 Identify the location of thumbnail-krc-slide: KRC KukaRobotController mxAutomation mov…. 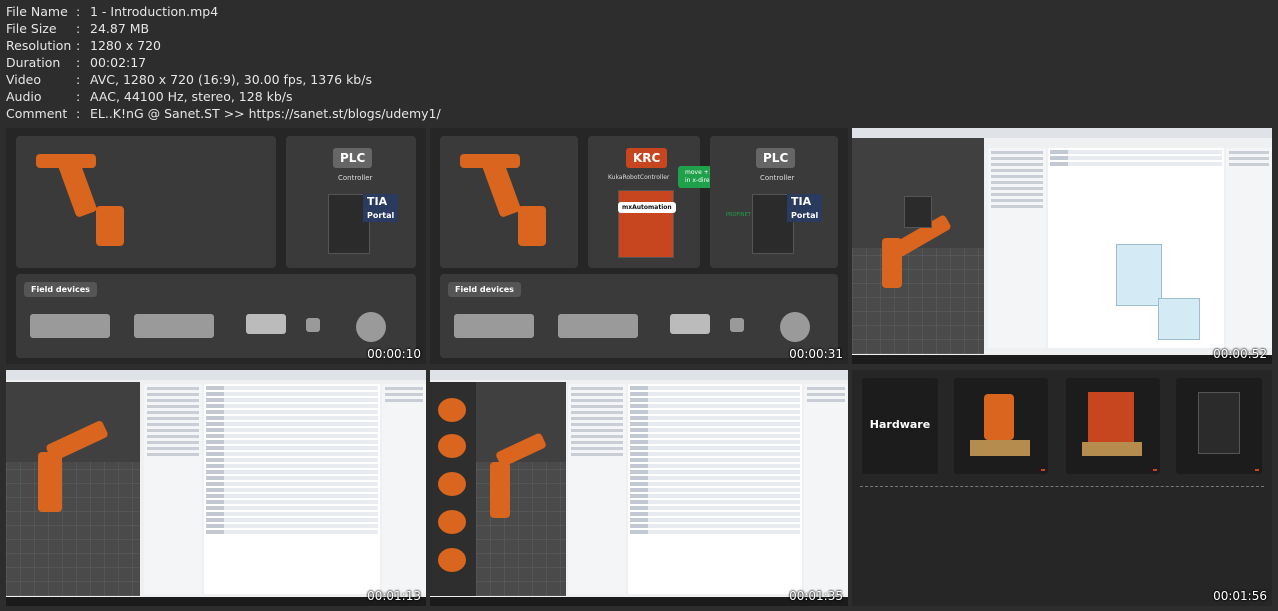
(639, 246).